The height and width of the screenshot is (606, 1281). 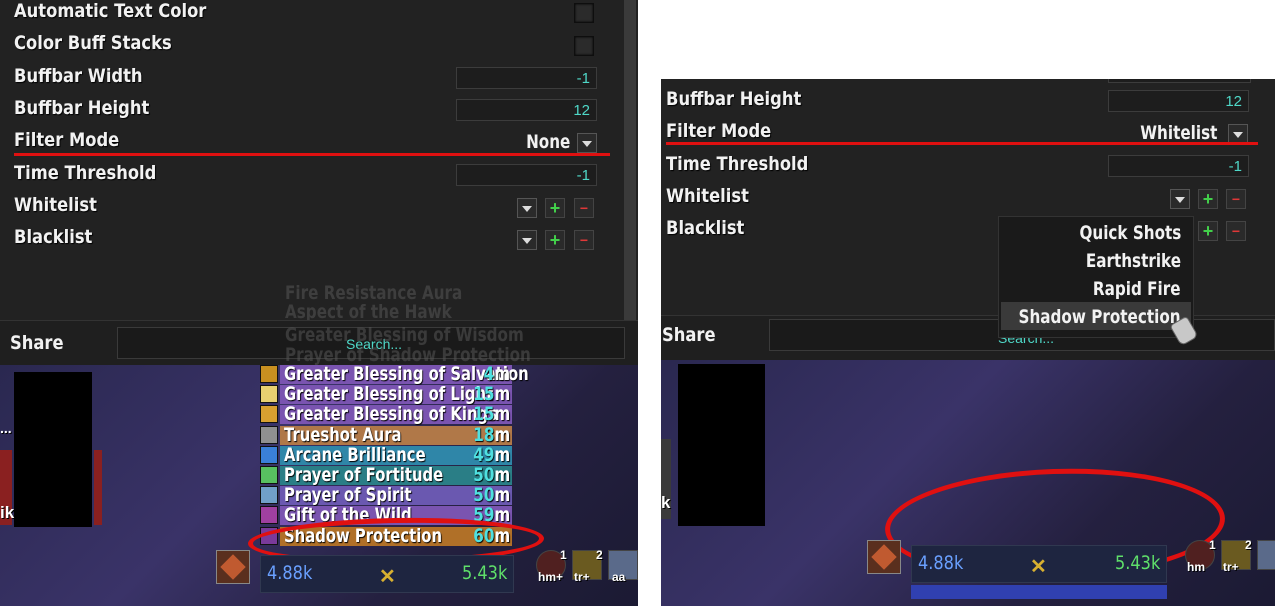 I want to click on buff-name: Trueshot Aura, so click(x=343, y=435).